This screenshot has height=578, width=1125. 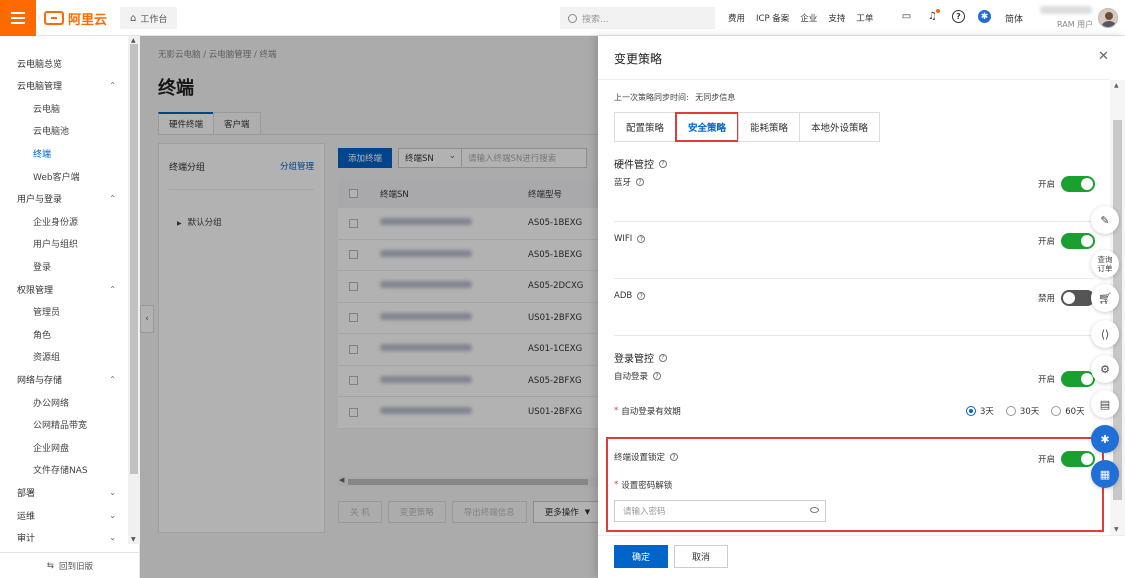 I want to click on confirm-button: 确定, so click(x=641, y=556).